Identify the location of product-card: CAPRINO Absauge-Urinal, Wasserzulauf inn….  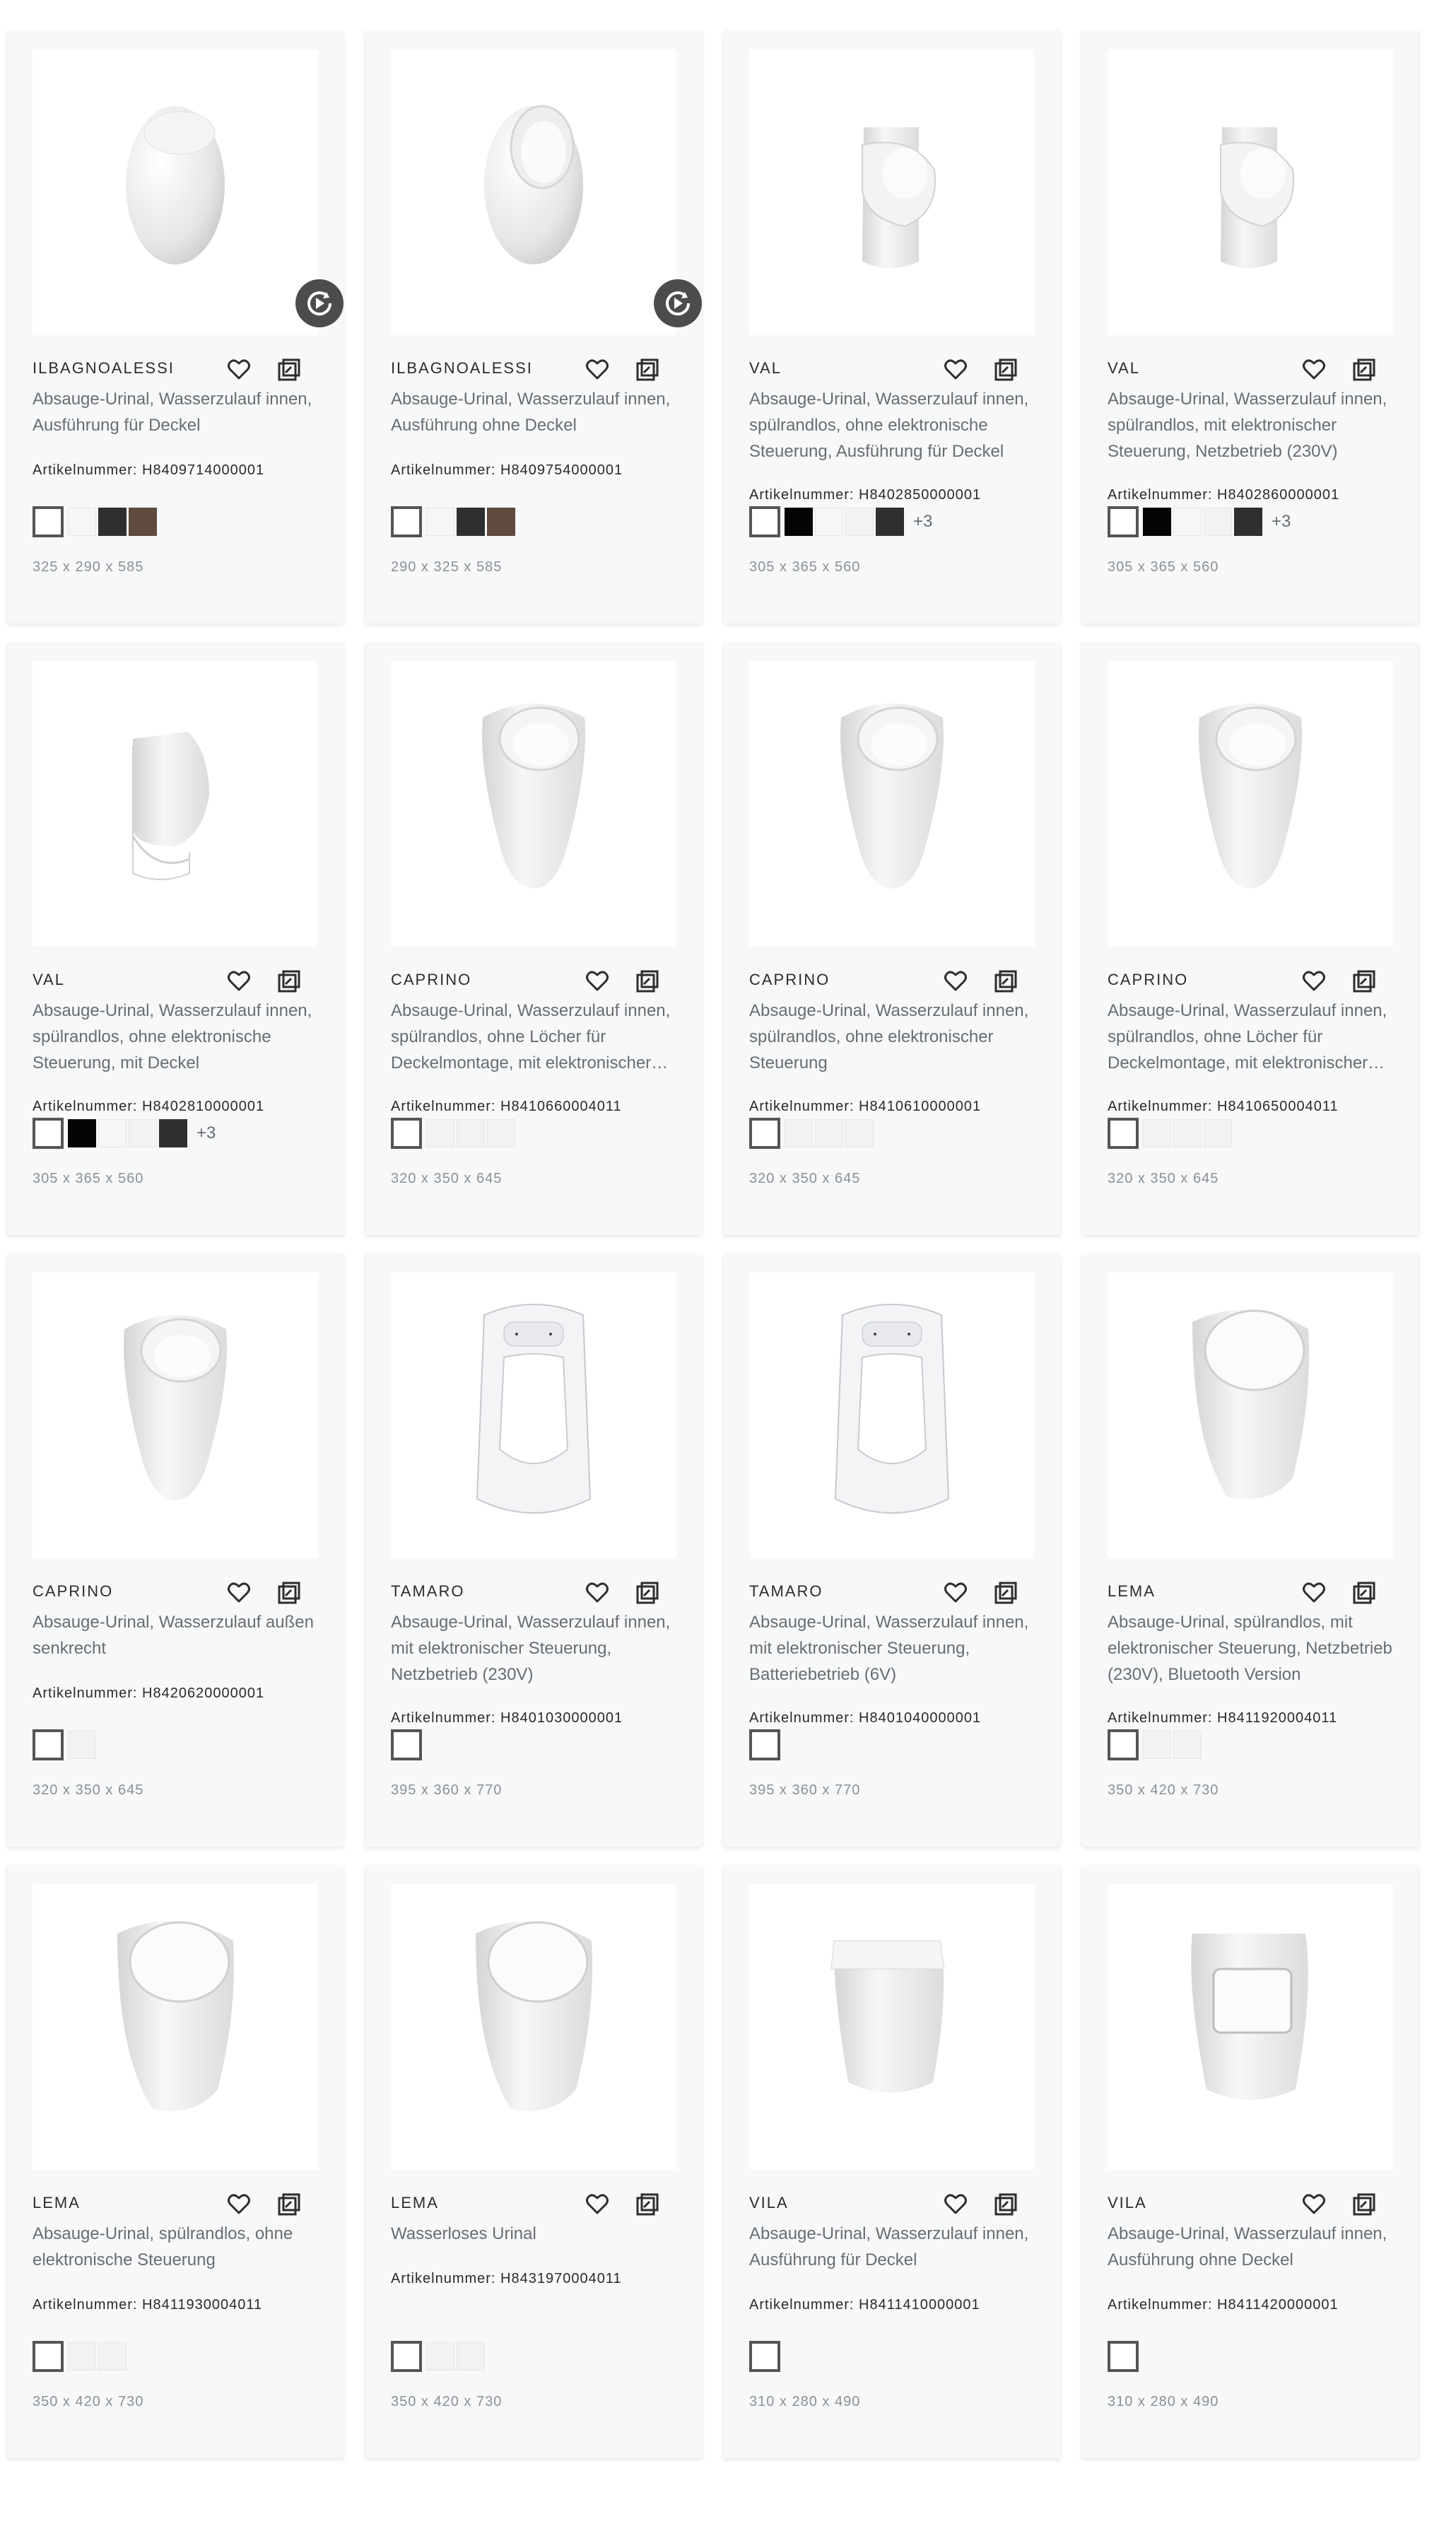
(1251, 939).